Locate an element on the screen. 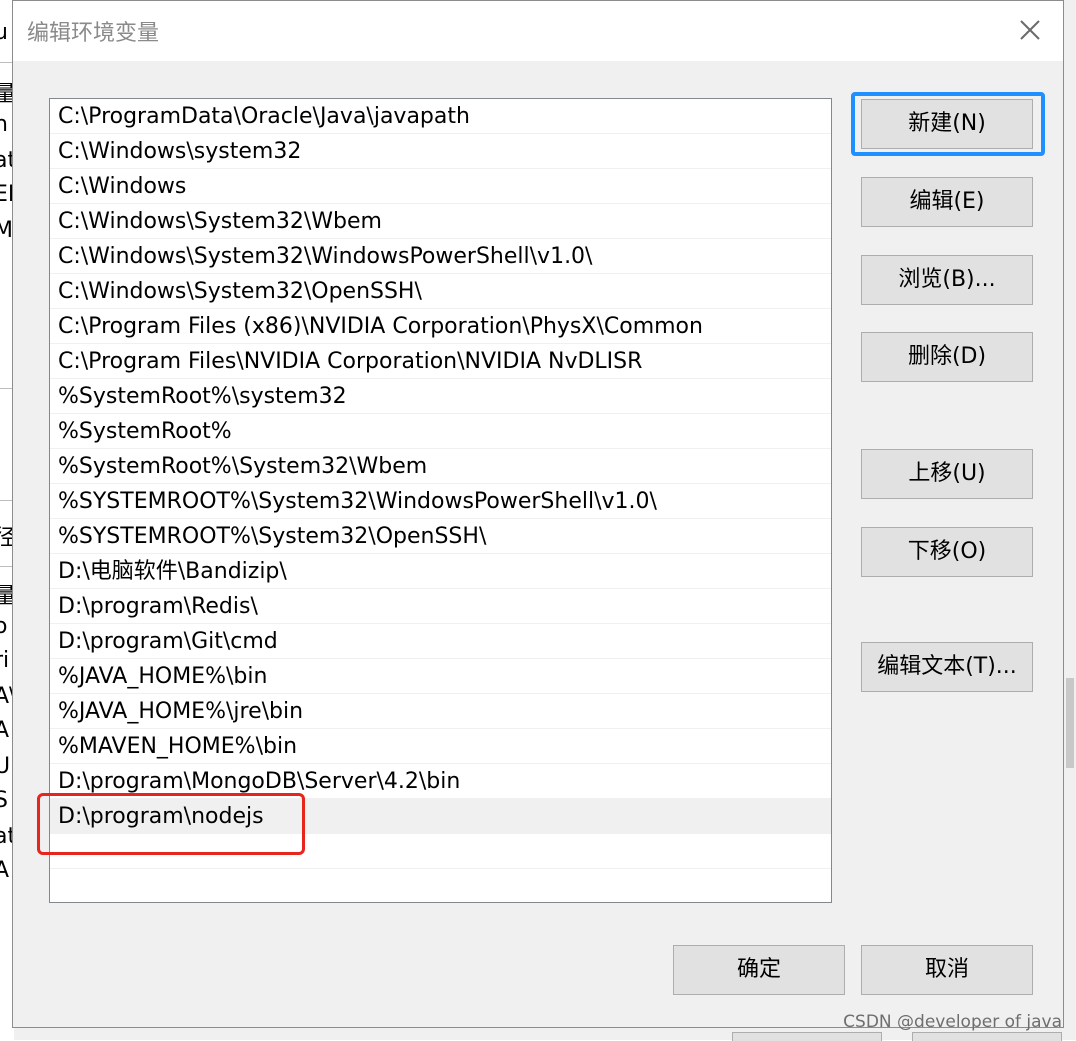  ok-button: 确定 is located at coordinates (759, 970).